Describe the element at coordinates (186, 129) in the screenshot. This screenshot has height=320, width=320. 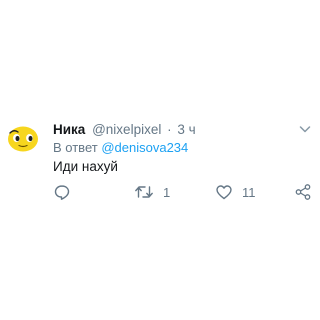
I see `tweet-timestamp: 3 ч` at that location.